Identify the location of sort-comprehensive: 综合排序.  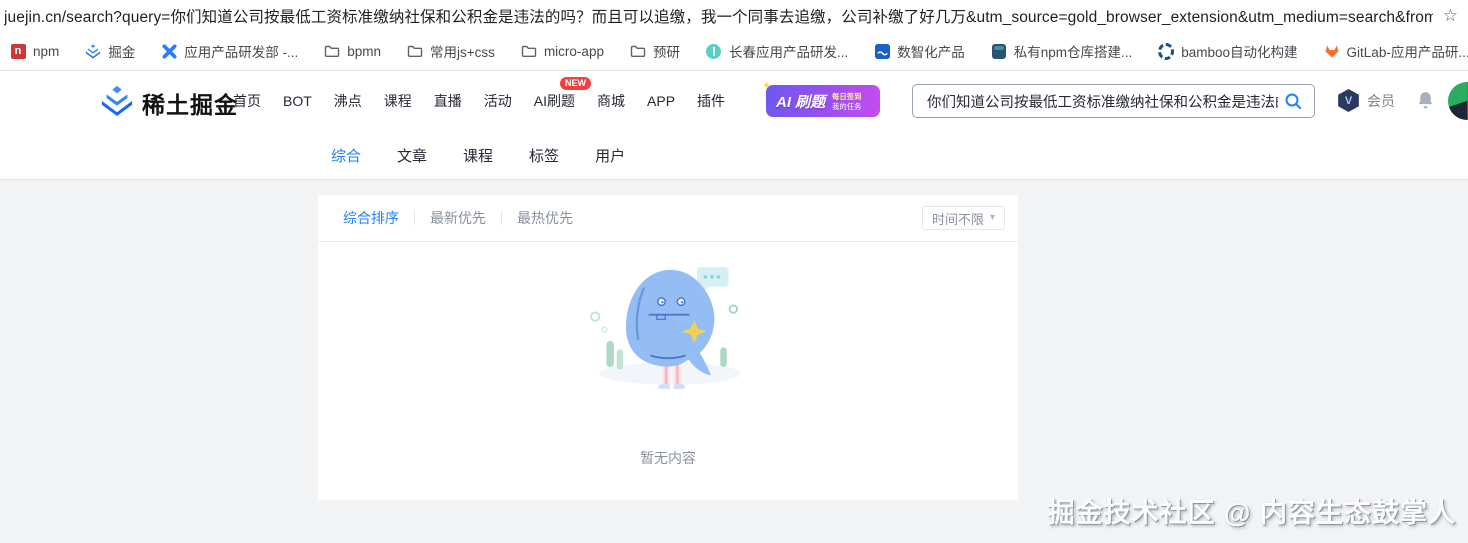
(371, 218).